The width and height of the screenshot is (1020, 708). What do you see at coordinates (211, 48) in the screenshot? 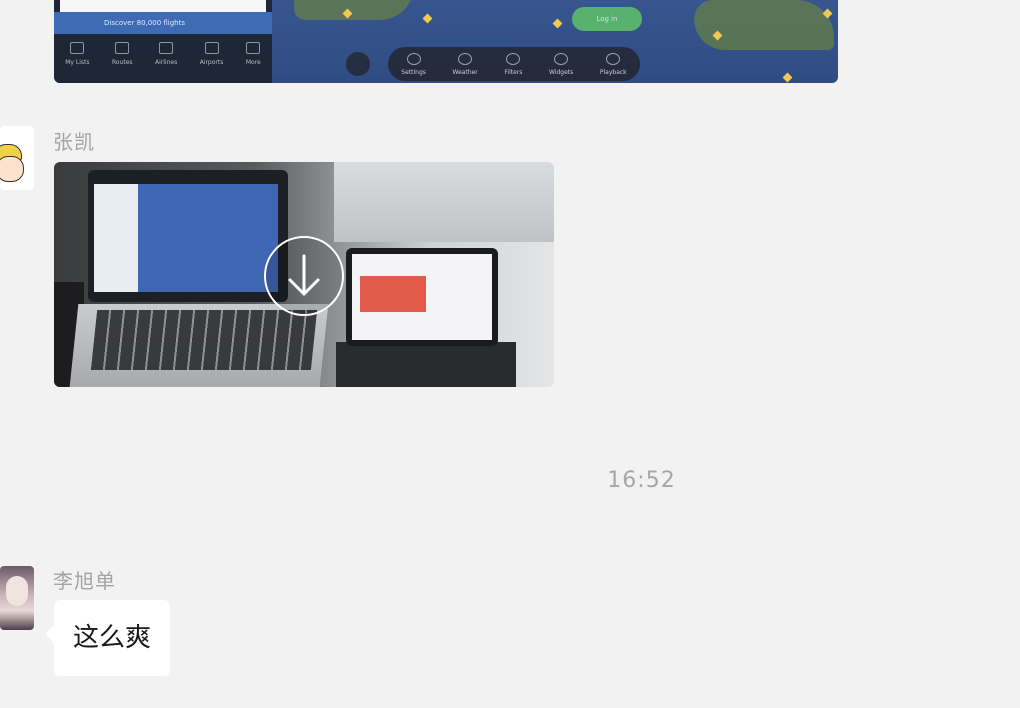
I see `airport-icon` at bounding box center [211, 48].